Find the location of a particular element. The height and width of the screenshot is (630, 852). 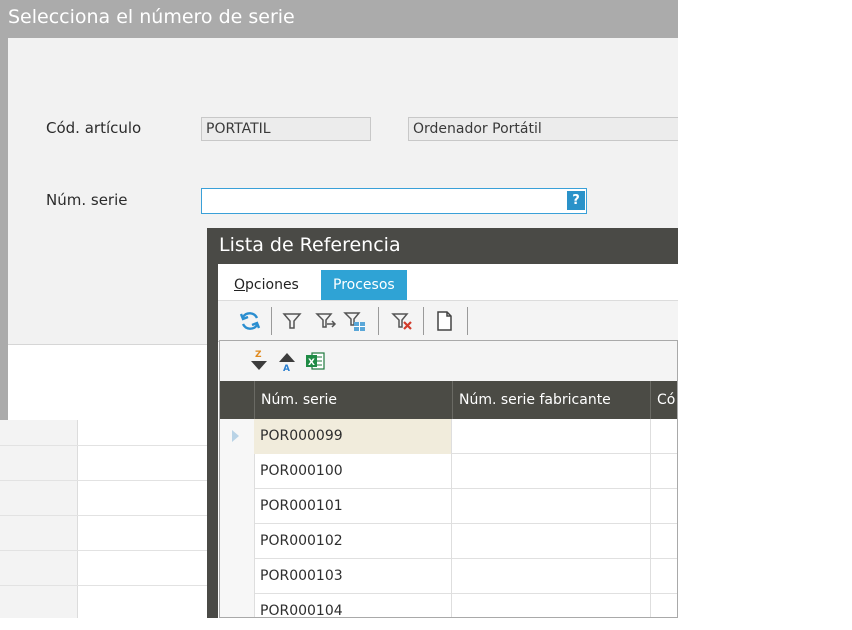

column-header-serie: Núm. serie is located at coordinates (353, 400).